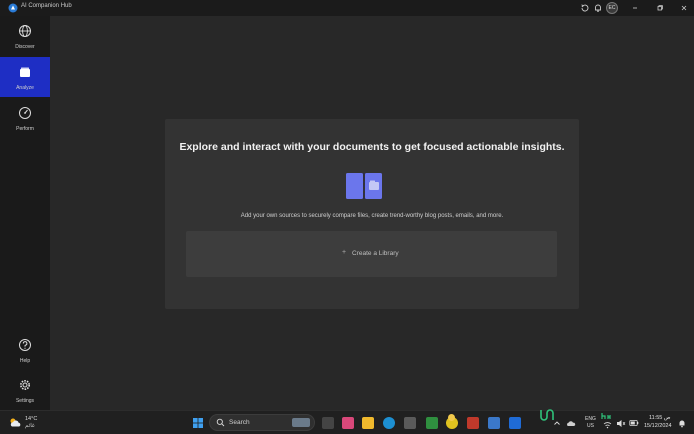 The width and height of the screenshot is (694, 434). I want to click on excel-icon, so click(432, 423).